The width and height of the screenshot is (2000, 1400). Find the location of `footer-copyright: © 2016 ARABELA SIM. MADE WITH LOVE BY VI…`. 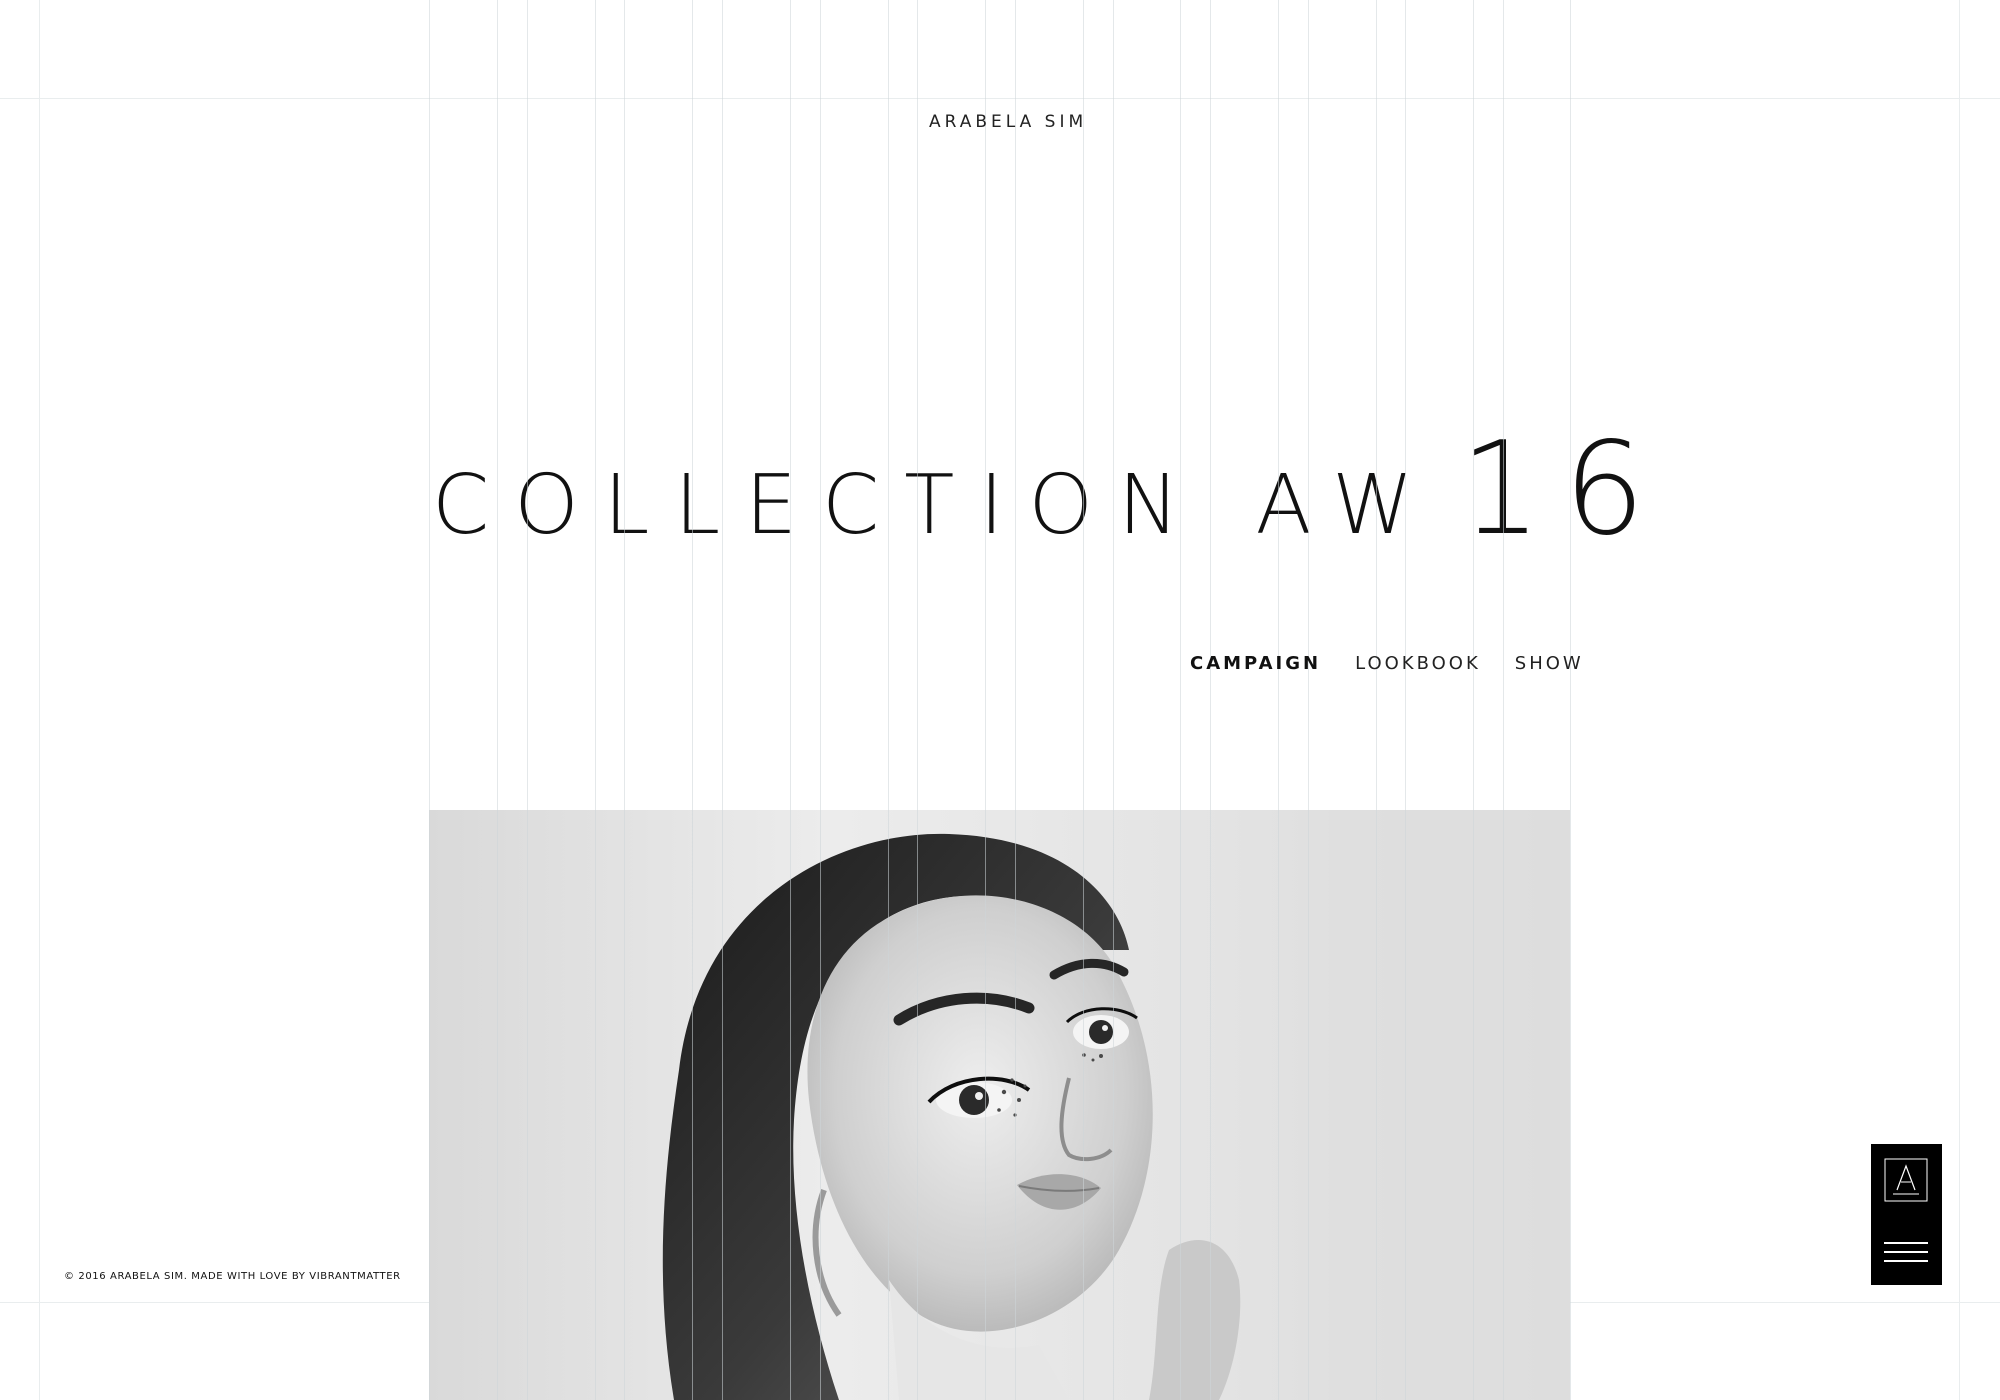

footer-copyright: © 2016 ARABELA SIM. MADE WITH LOVE BY VI… is located at coordinates (232, 1276).